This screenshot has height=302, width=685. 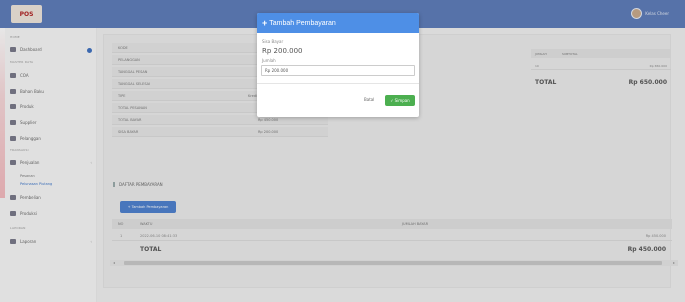 What do you see at coordinates (338, 23) in the screenshot?
I see `modal-header: + Tambah Pembayaran` at bounding box center [338, 23].